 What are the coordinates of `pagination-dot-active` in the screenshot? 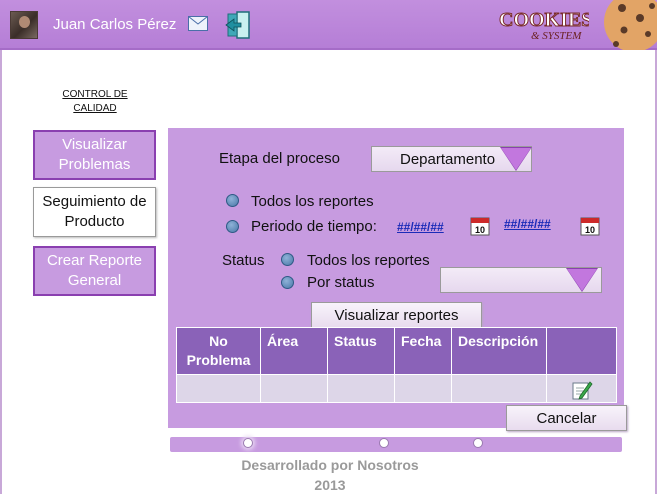 It's located at (248, 443).